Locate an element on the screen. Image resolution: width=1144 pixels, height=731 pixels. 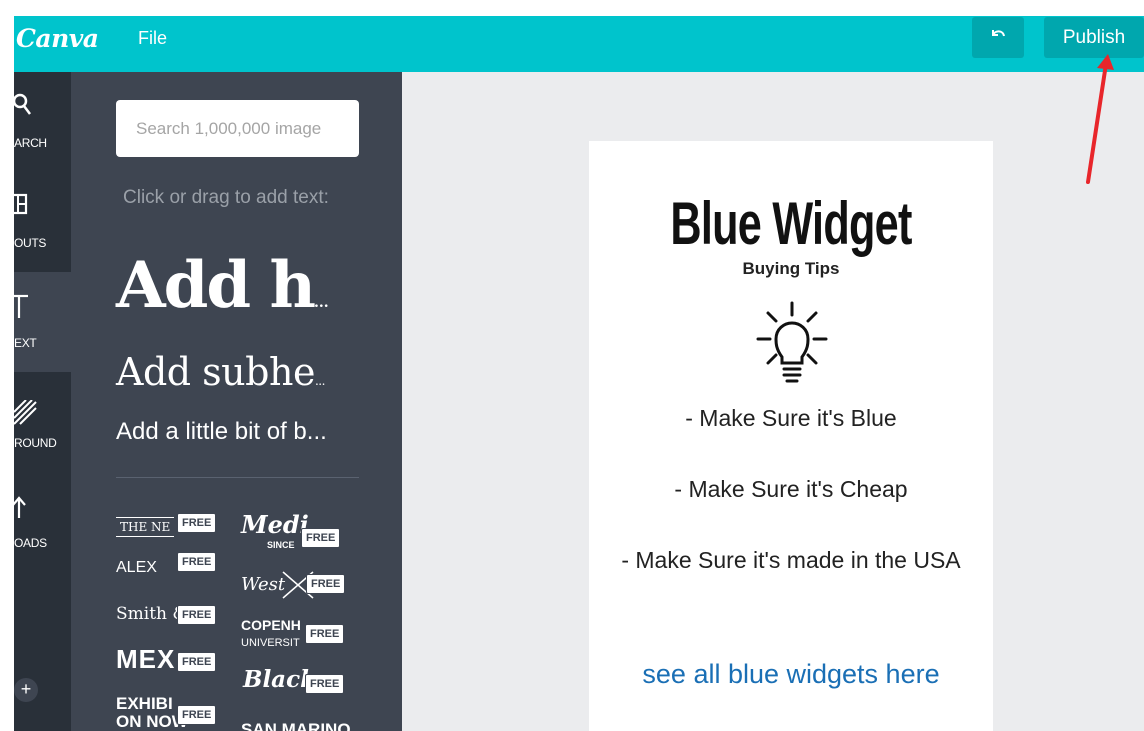
logo-text: Canva is located at coordinates (57, 38).